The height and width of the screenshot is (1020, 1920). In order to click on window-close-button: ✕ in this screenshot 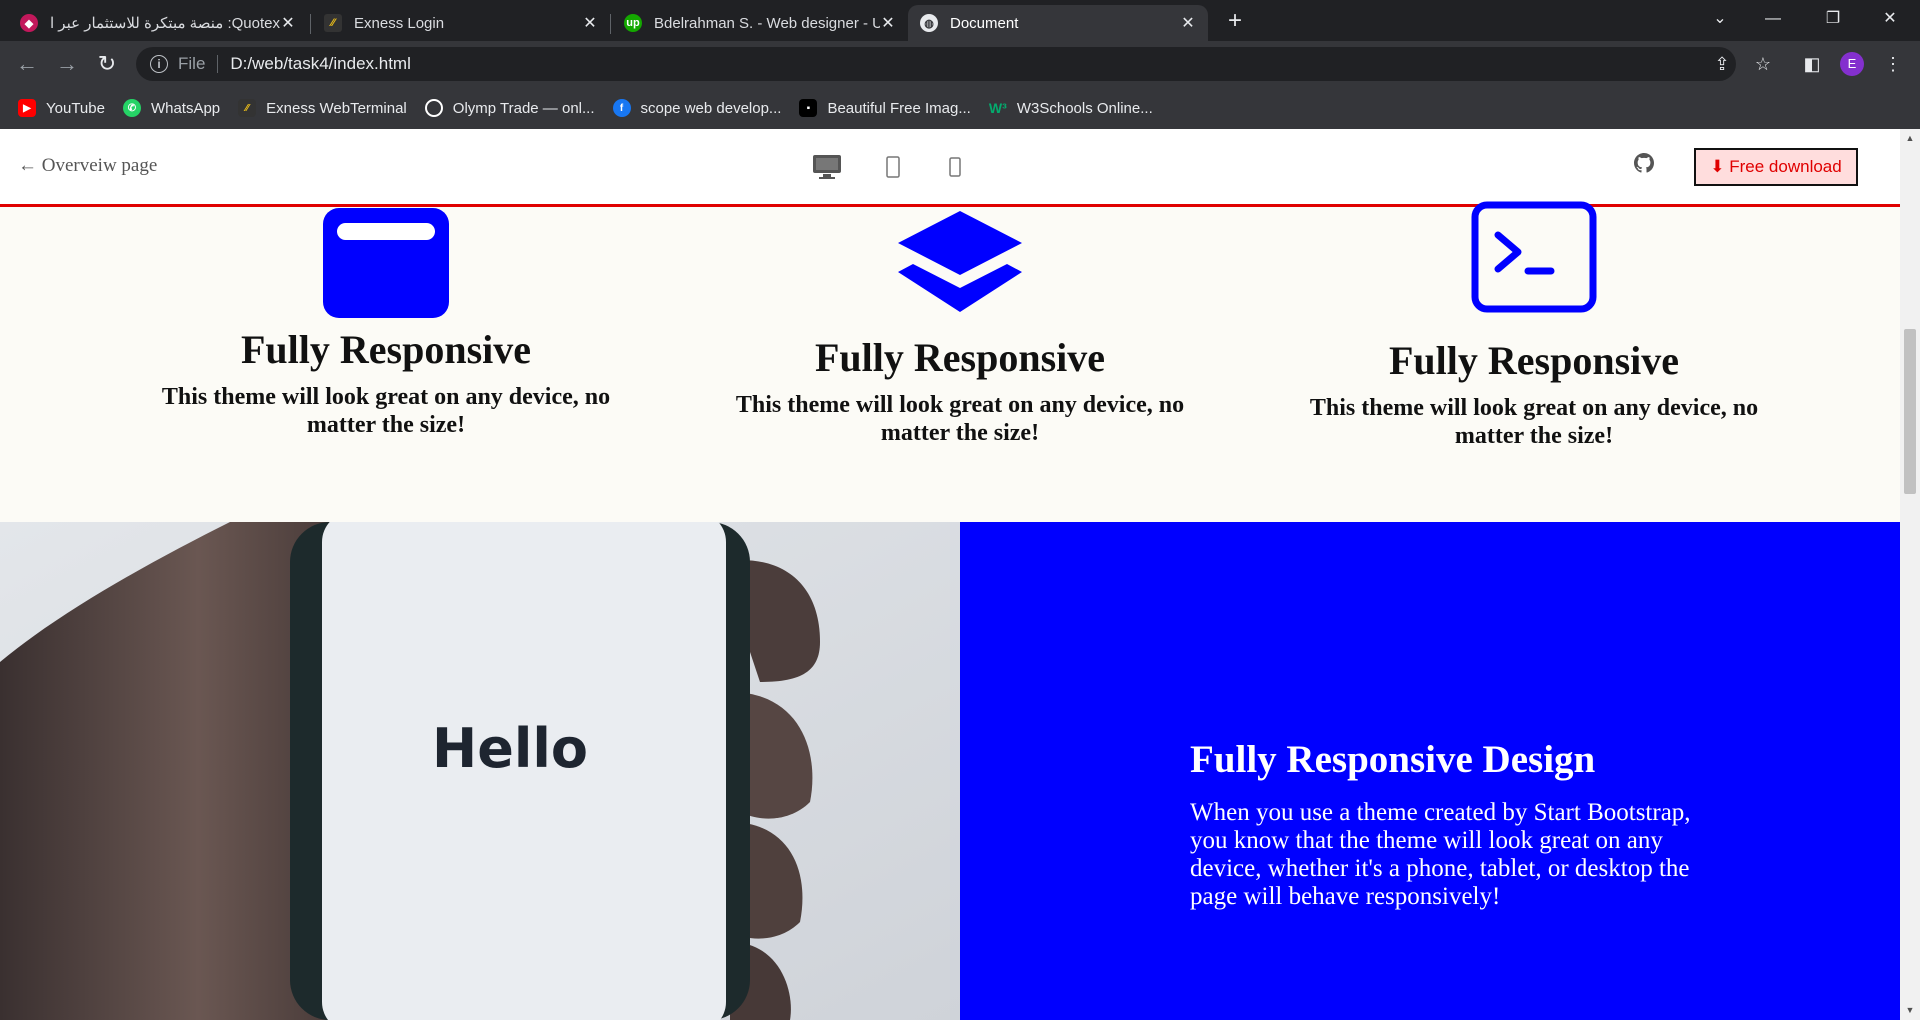, I will do `click(1890, 20)`.